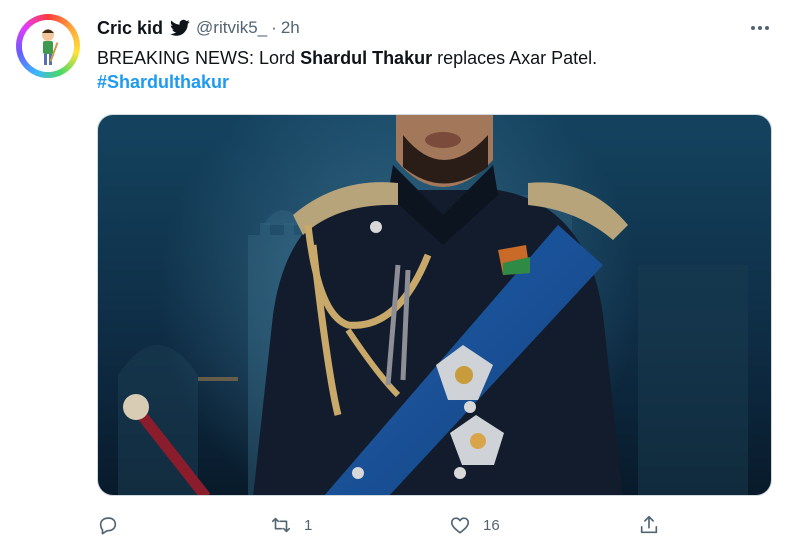  Describe the element at coordinates (460, 525) in the screenshot. I see `like-icon` at that location.